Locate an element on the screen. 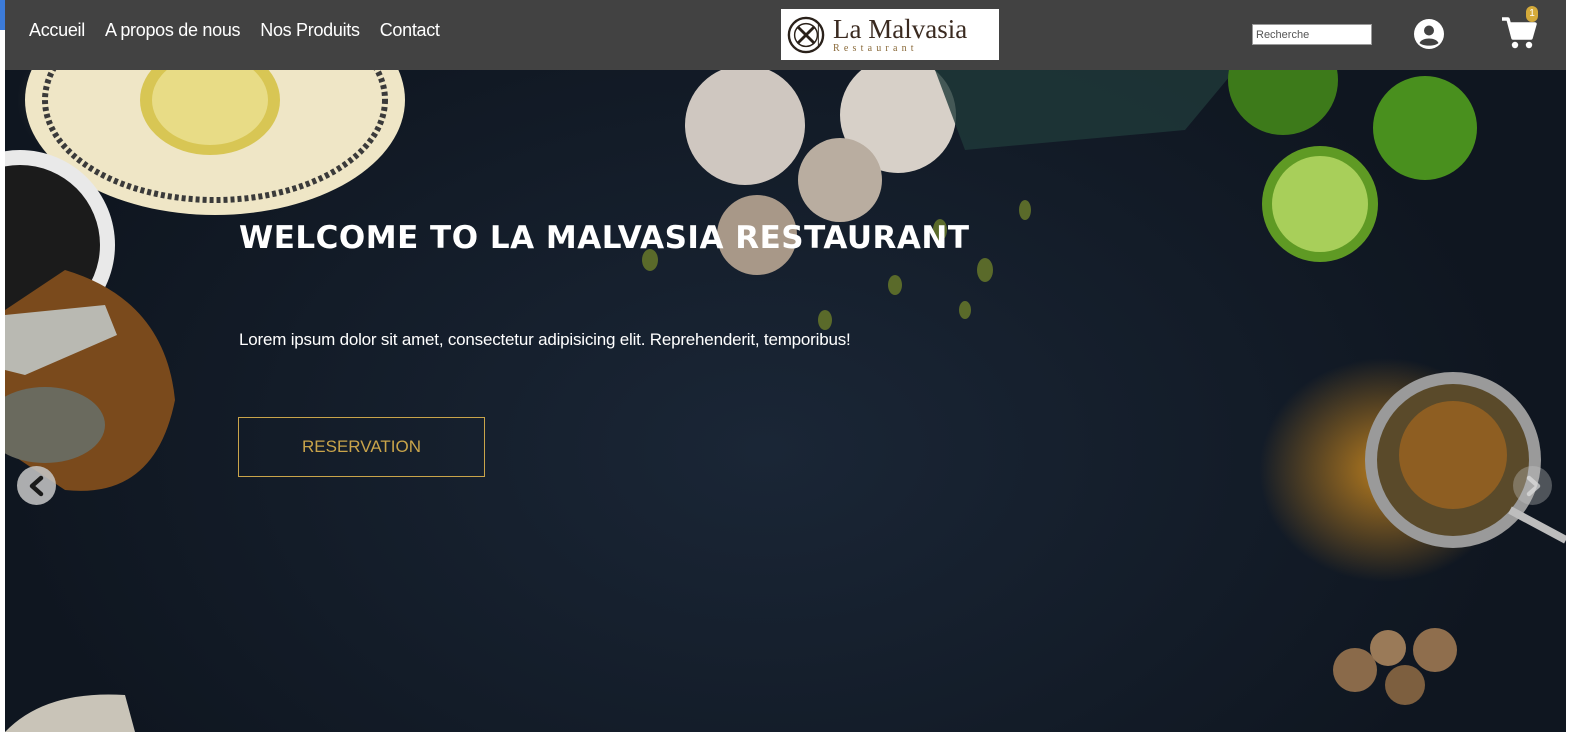 The width and height of the screenshot is (1591, 744). chevron-left-icon is located at coordinates (36, 485).